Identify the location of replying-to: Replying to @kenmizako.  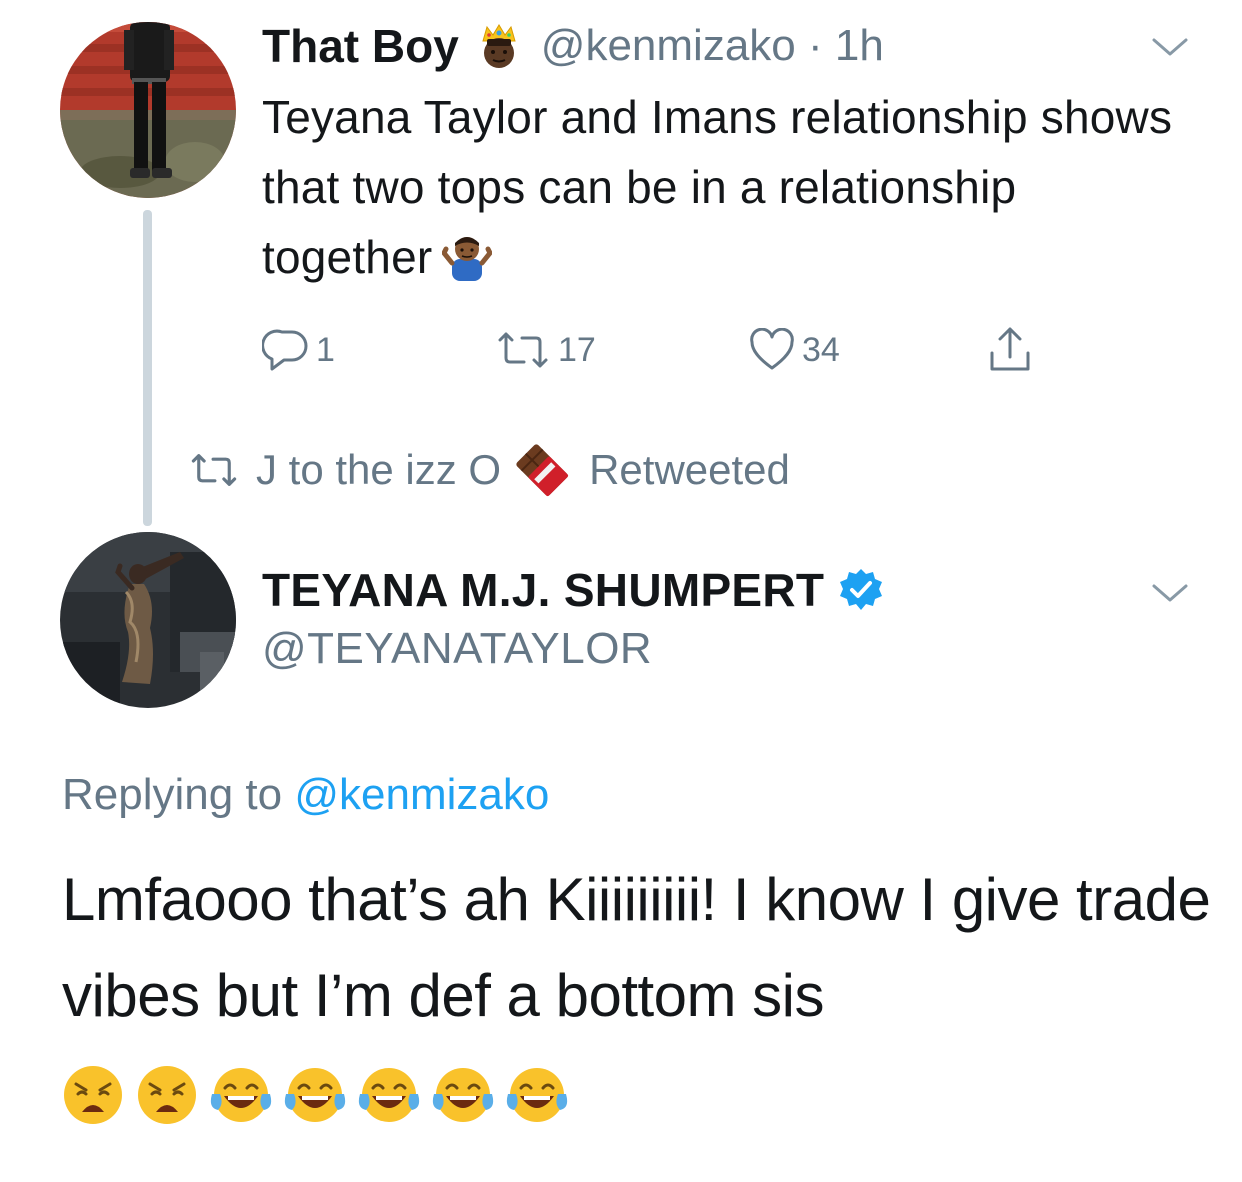
(305, 795).